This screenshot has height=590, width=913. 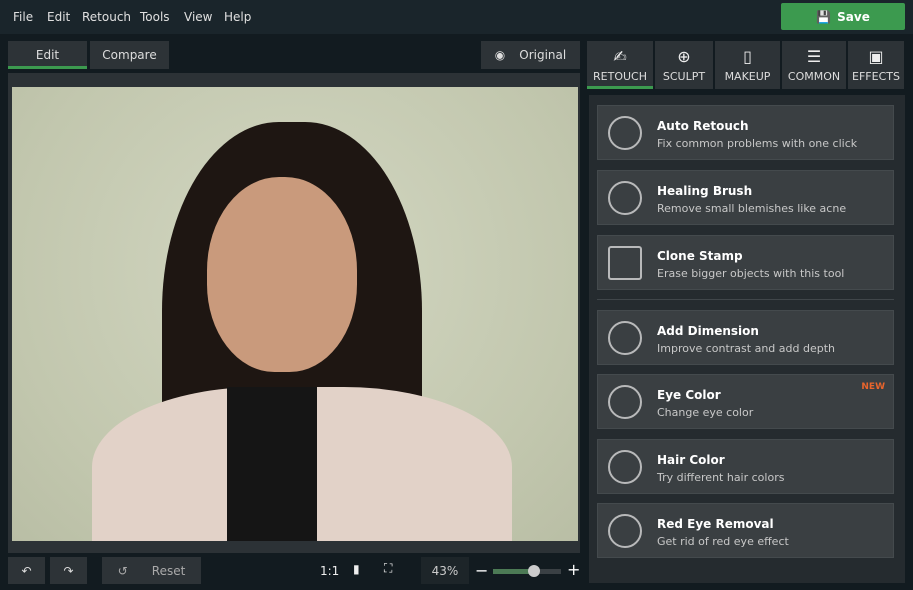 What do you see at coordinates (843, 16) in the screenshot?
I see `save-button: 💾 Save` at bounding box center [843, 16].